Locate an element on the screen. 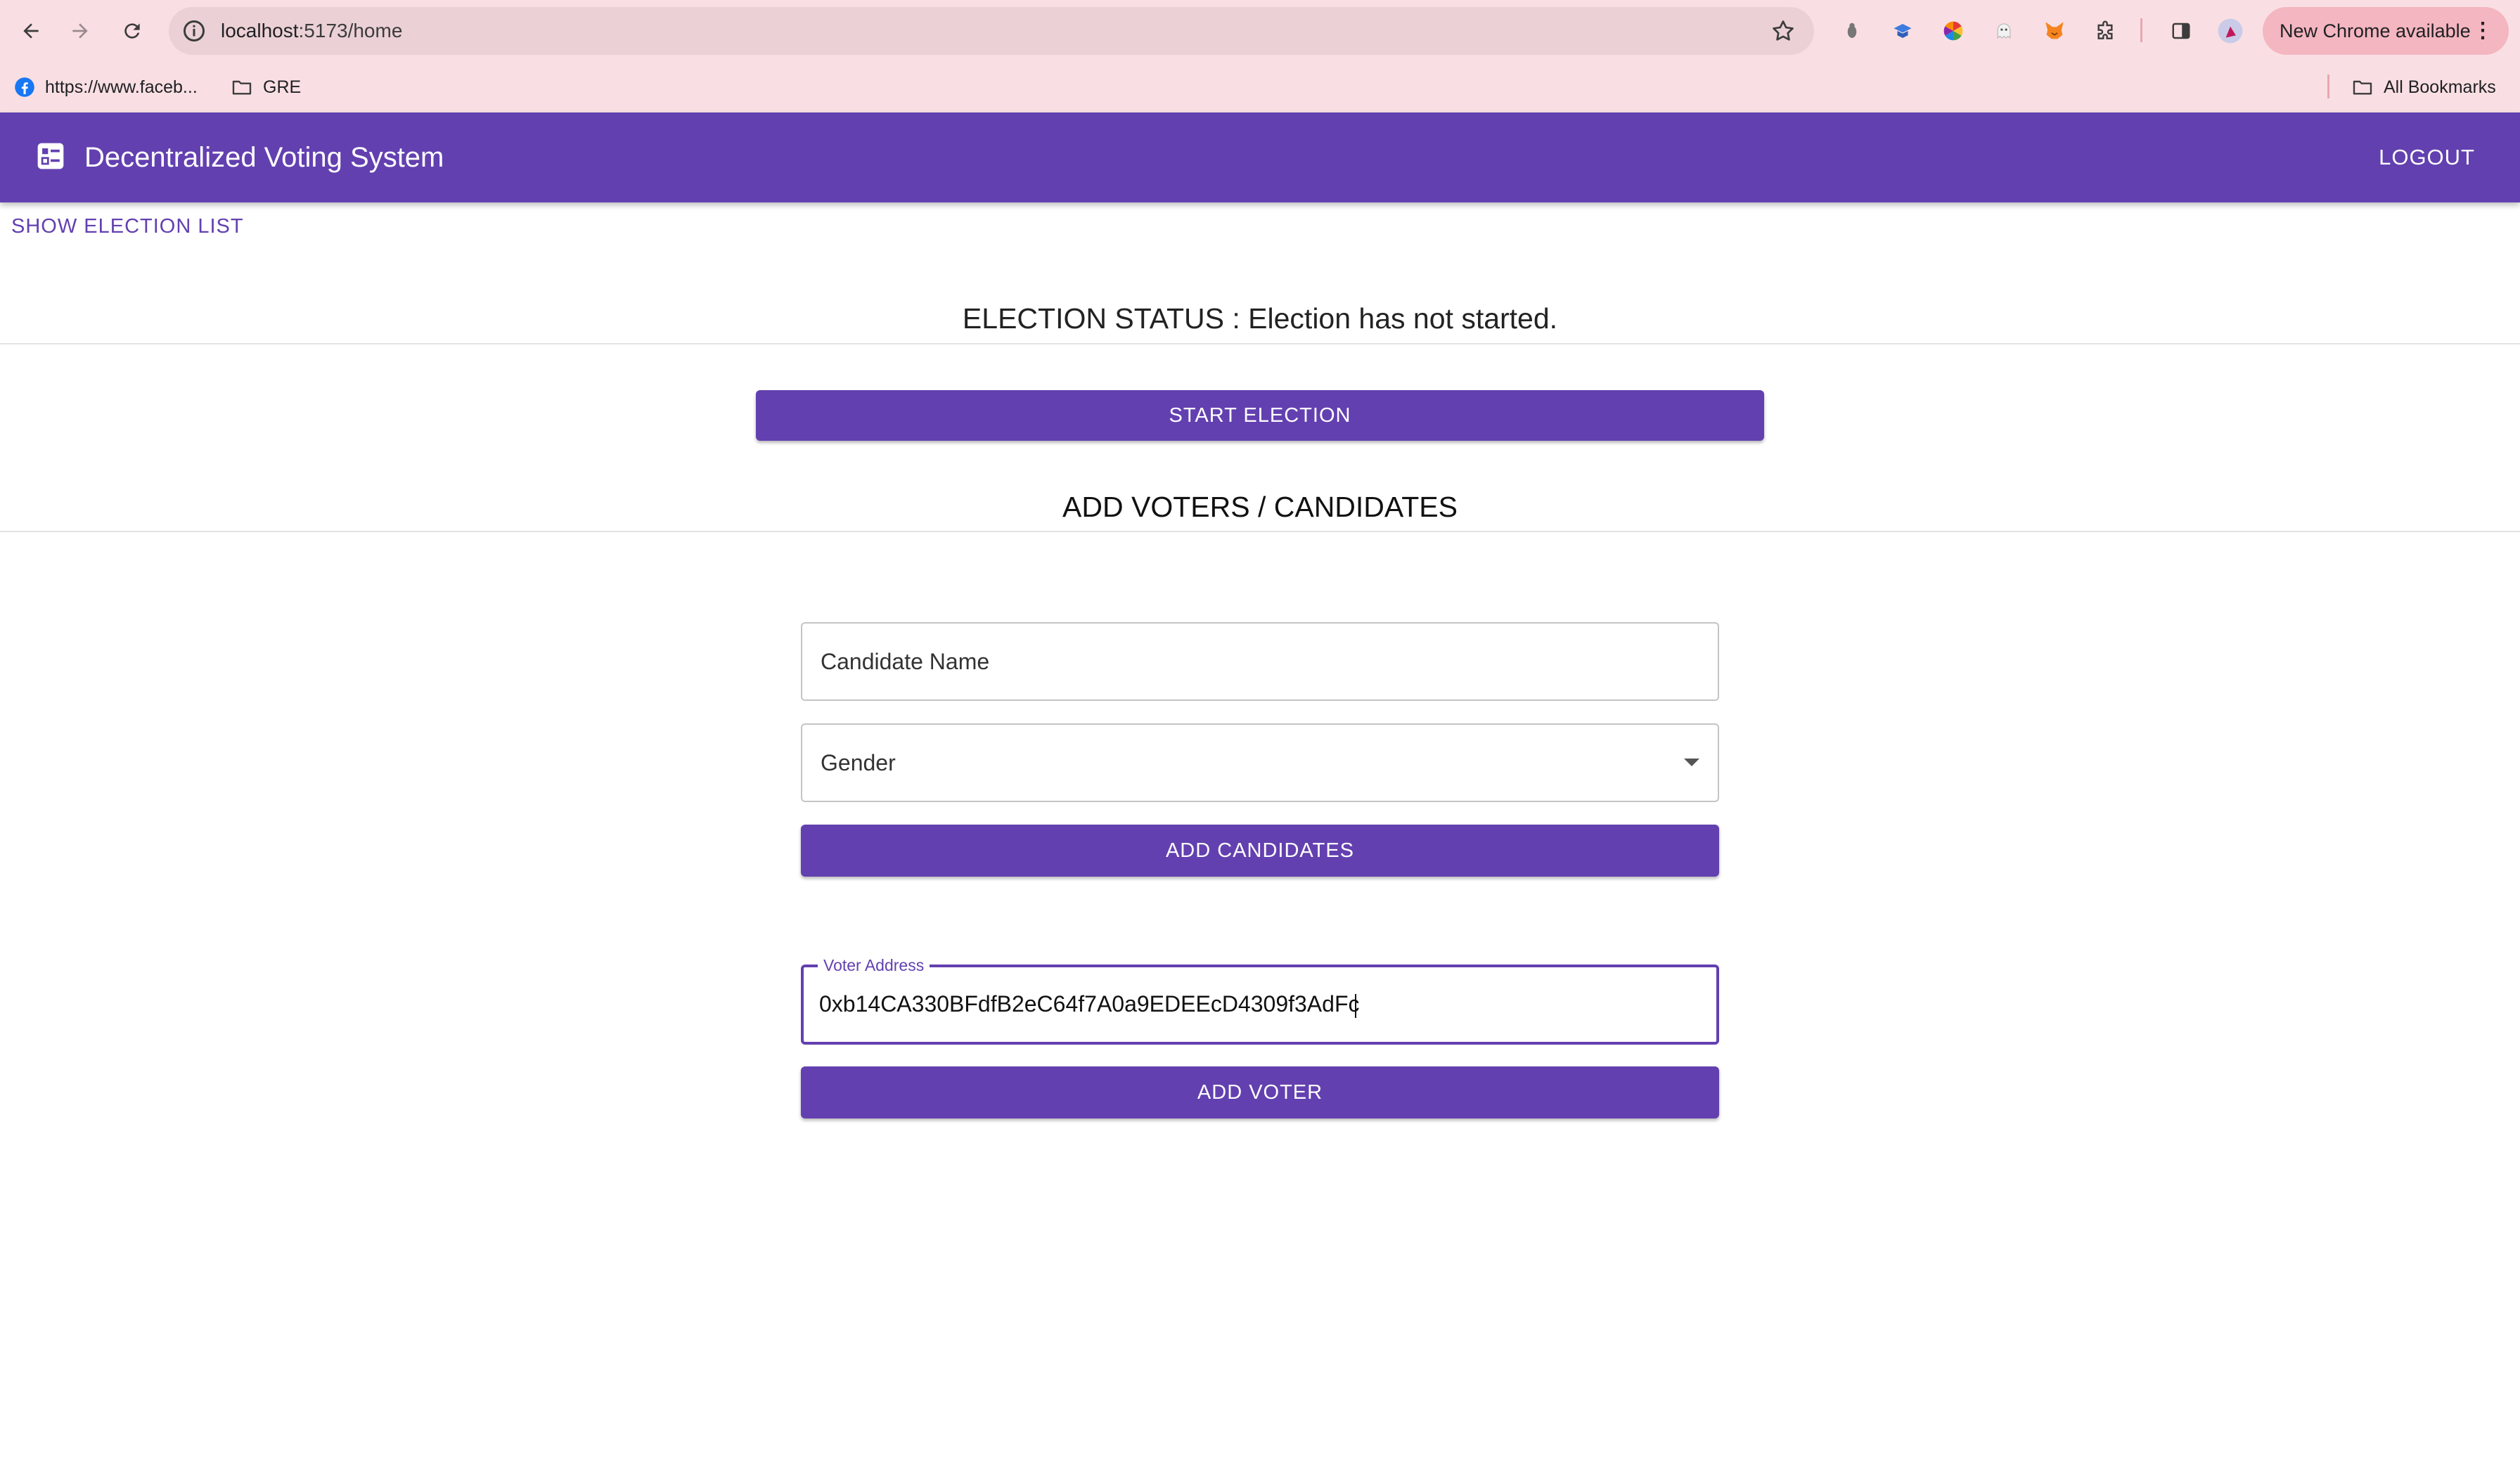  candidate-name-placeholder: Candidate Name is located at coordinates (906, 662).